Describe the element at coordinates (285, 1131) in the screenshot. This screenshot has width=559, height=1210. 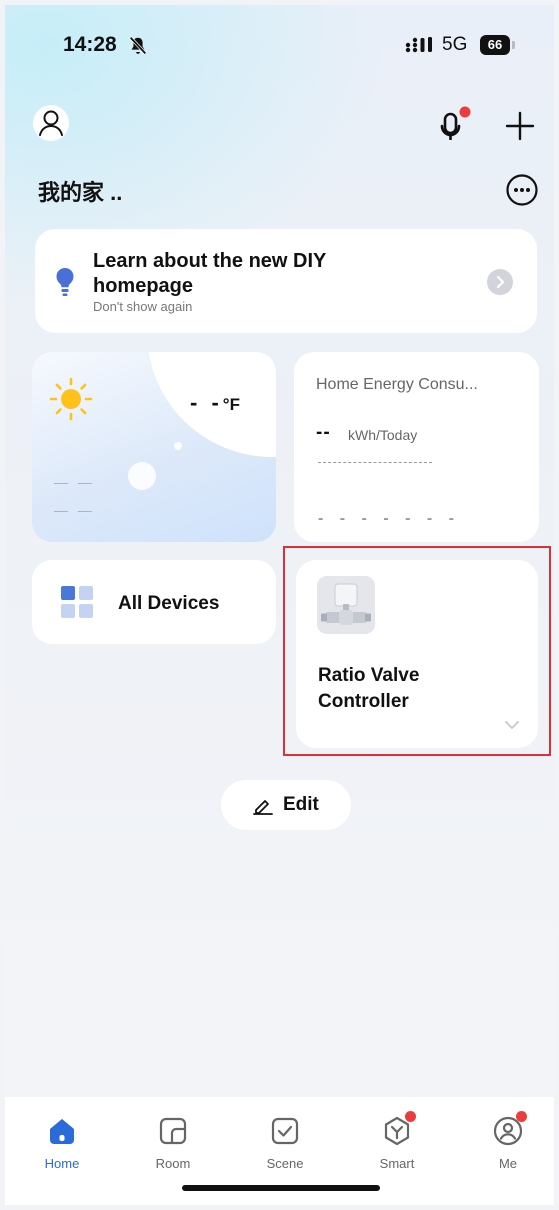
I see `scene-icon` at that location.